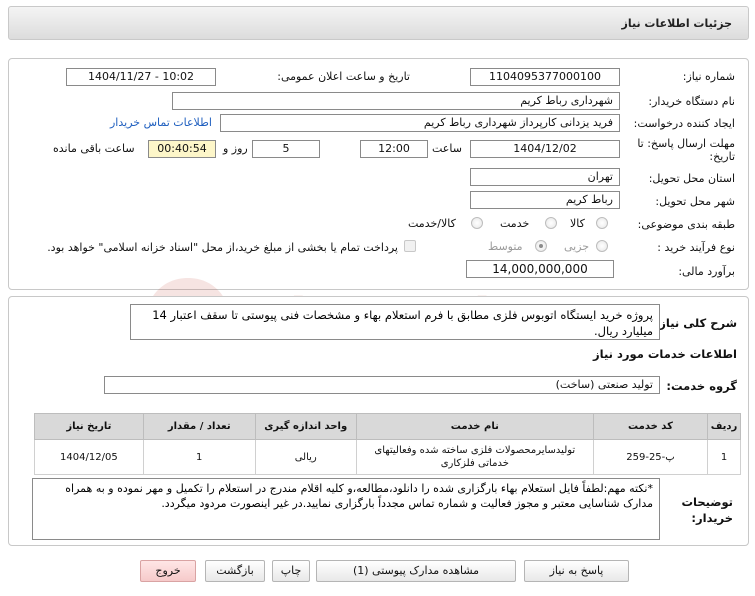 The width and height of the screenshot is (755, 596). I want to click on summary-label: شرح کلی نیاز:, so click(695, 323).